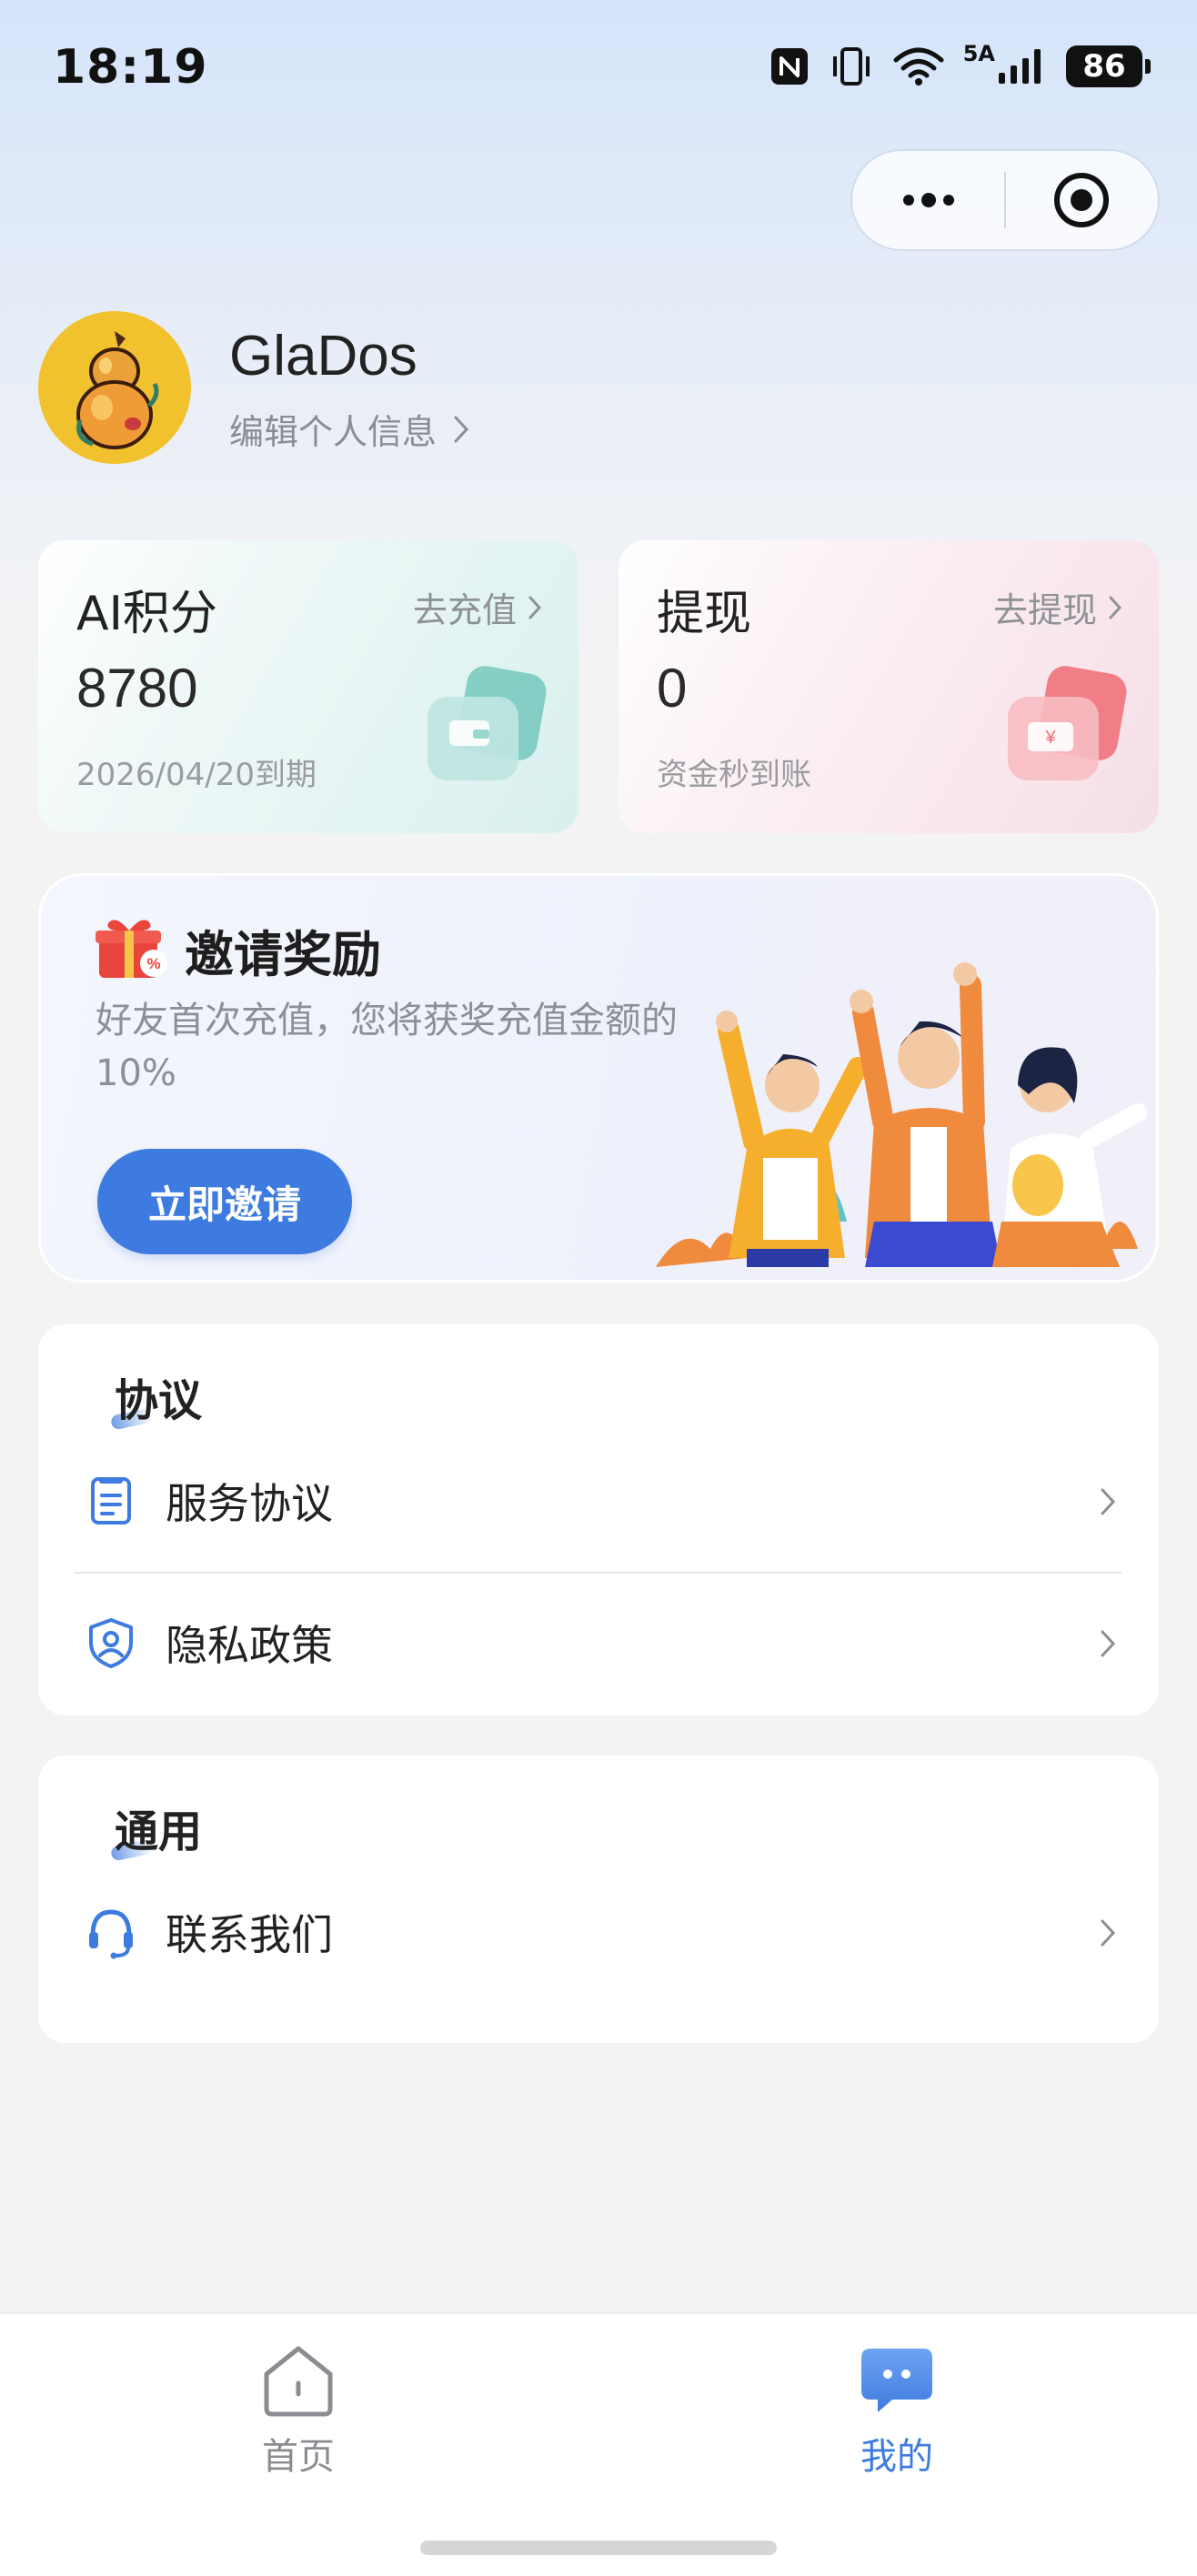 Image resolution: width=1197 pixels, height=2576 pixels. I want to click on edit-profile-label: 编辑个人信息, so click(333, 432).